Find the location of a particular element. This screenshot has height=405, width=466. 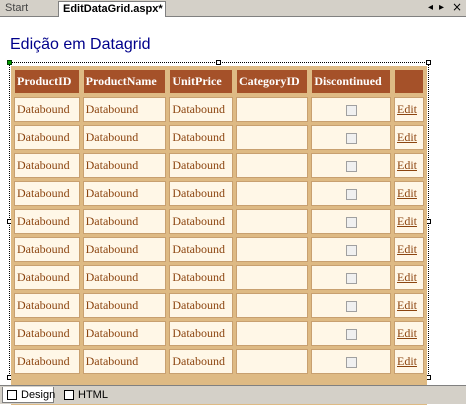

page-title: Edição em Datagrid is located at coordinates (80, 44).